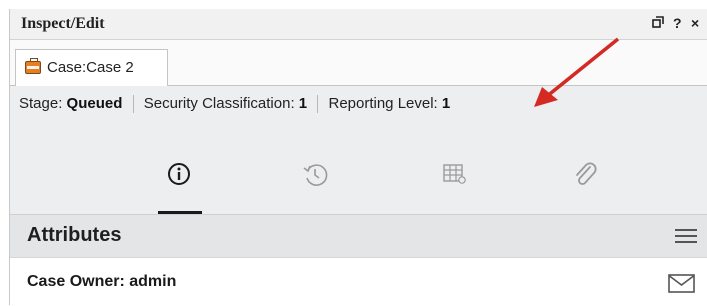  I want to click on reporting-level-label: Reporting Level:, so click(385, 103).